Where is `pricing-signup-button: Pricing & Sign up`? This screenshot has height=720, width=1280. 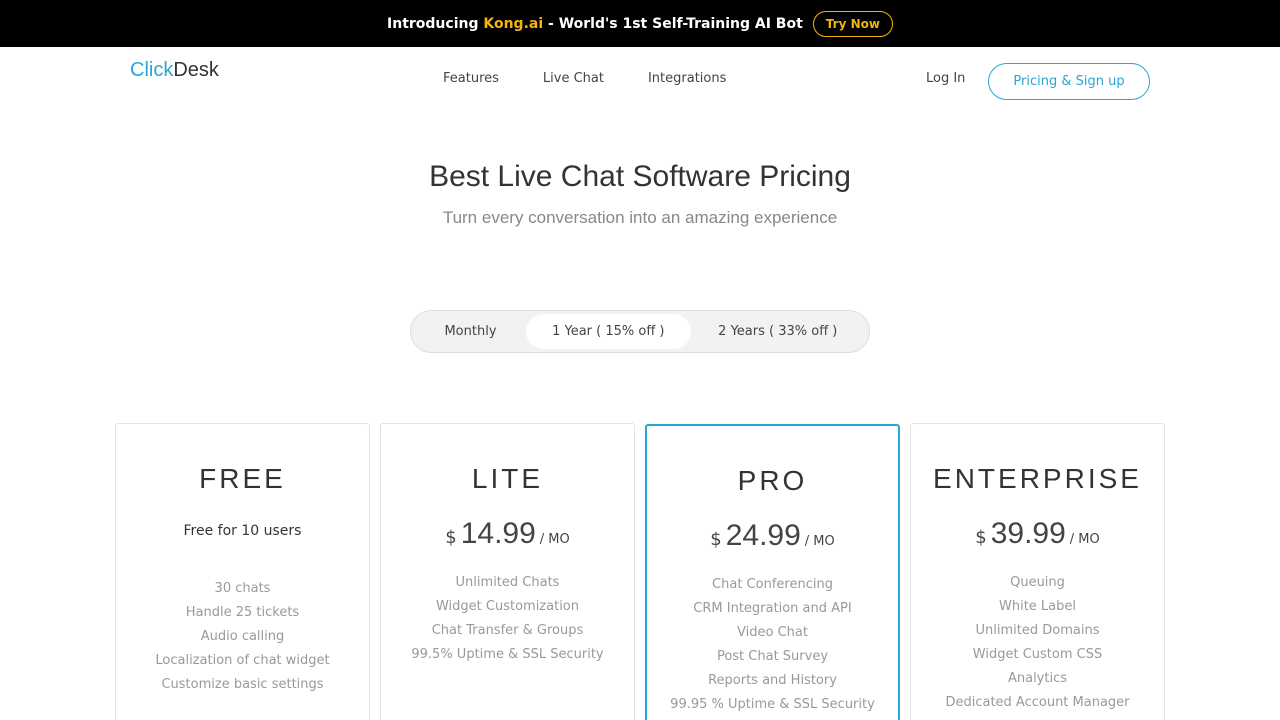 pricing-signup-button: Pricing & Sign up is located at coordinates (1069, 81).